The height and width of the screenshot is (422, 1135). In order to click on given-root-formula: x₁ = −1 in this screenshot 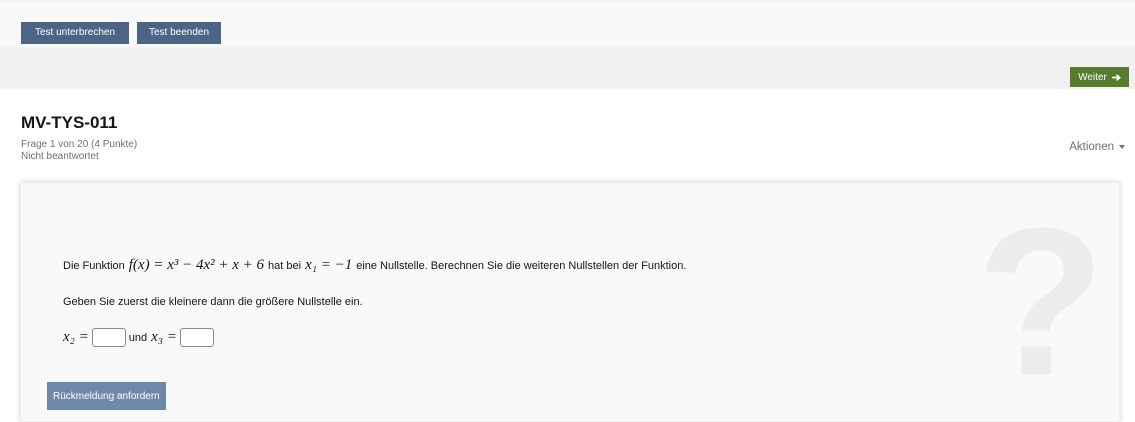, I will do `click(329, 265)`.